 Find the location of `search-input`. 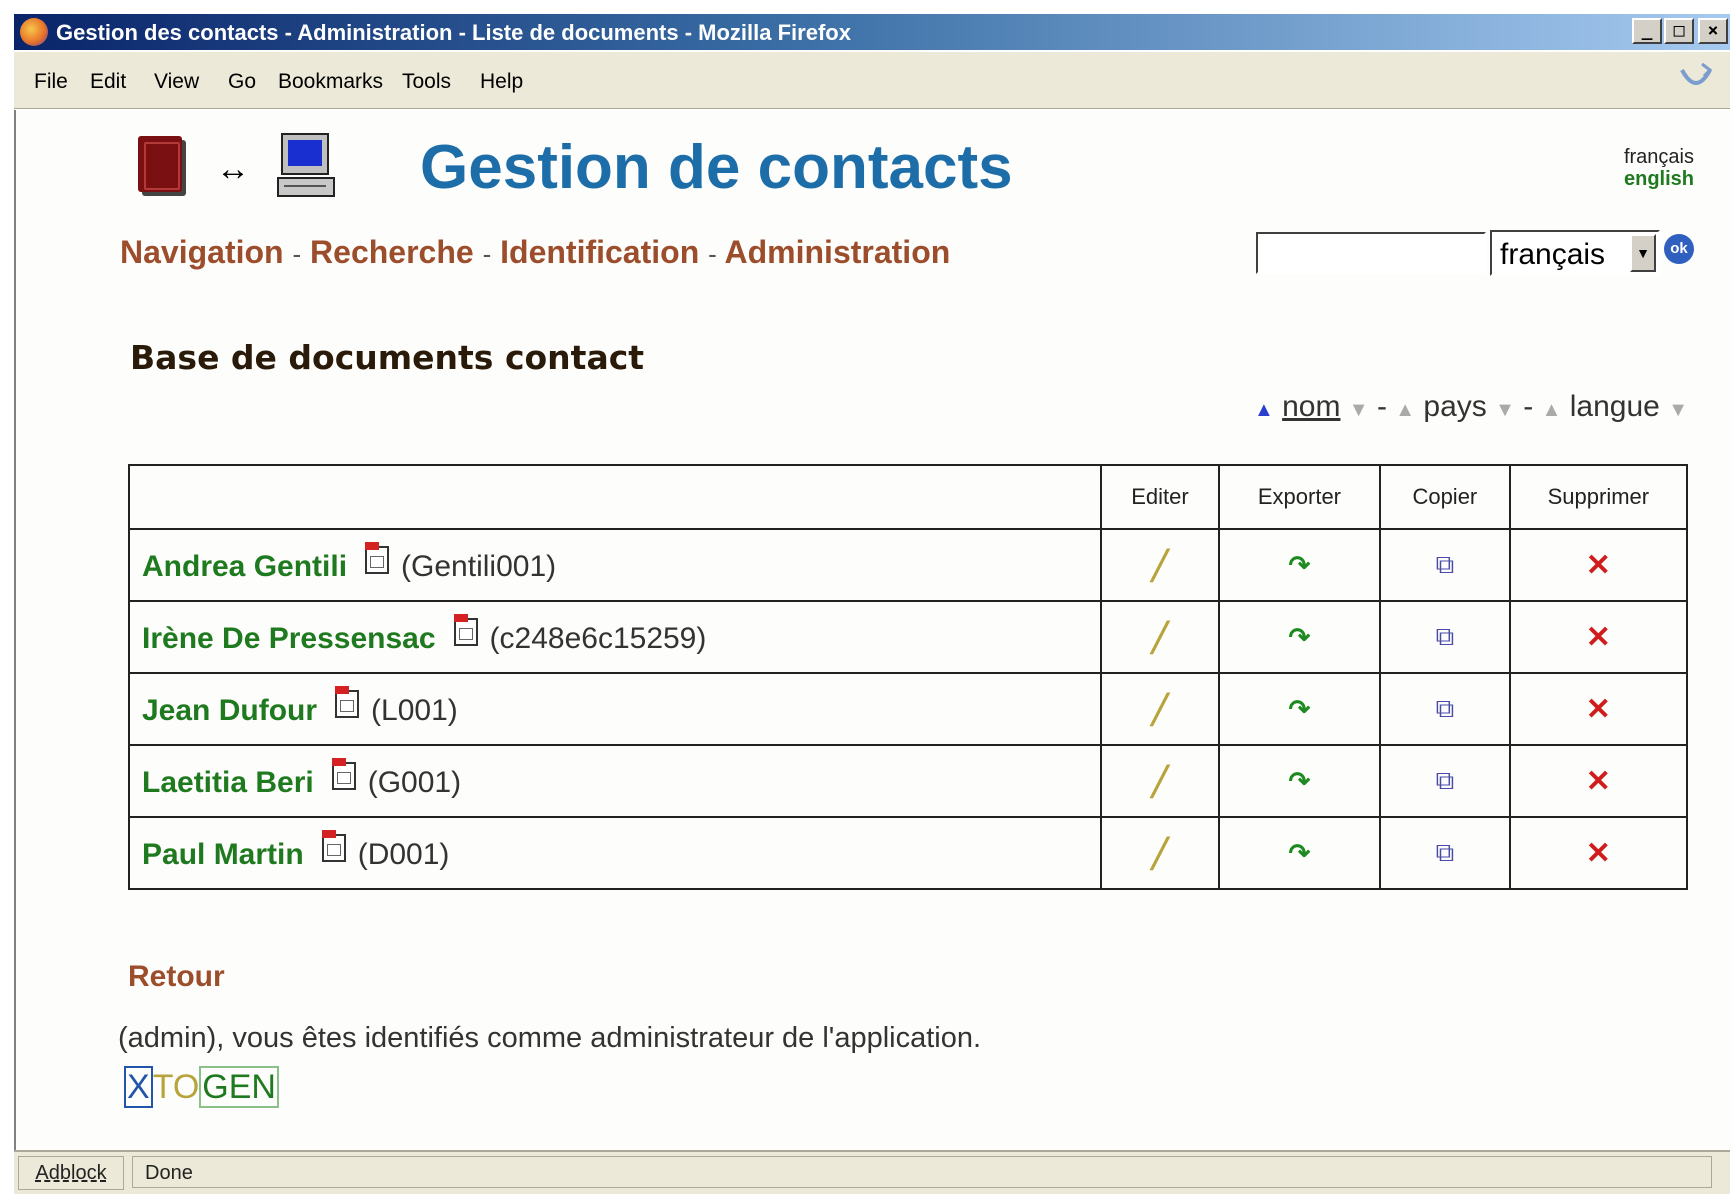

search-input is located at coordinates (1371, 253).